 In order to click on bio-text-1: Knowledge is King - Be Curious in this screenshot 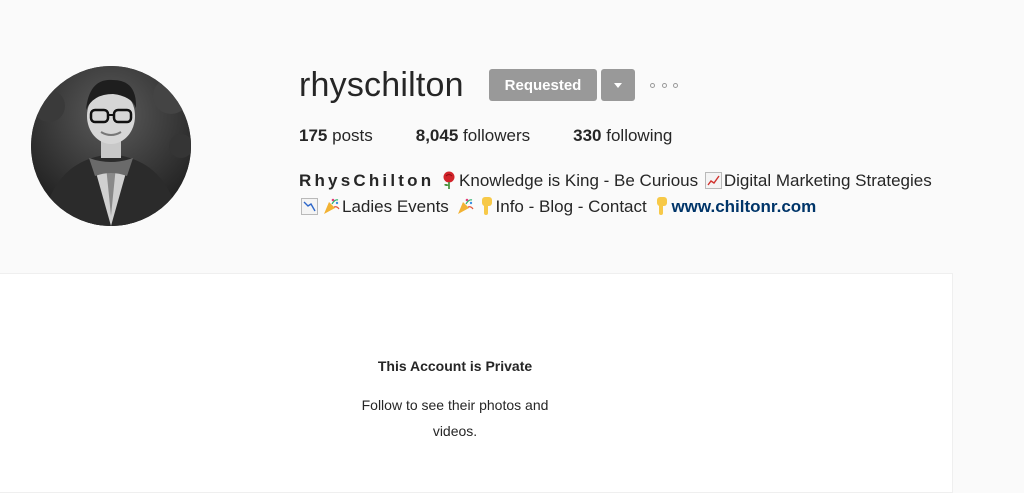, I will do `click(579, 180)`.